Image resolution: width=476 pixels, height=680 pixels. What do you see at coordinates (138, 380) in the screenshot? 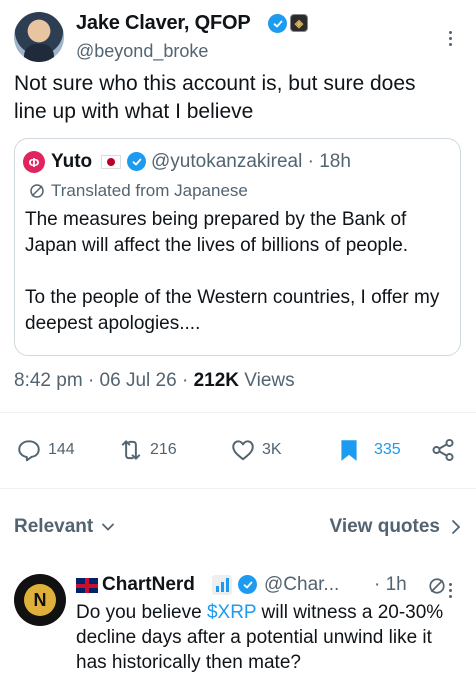
I see `post-date: 06 Jul 26` at bounding box center [138, 380].